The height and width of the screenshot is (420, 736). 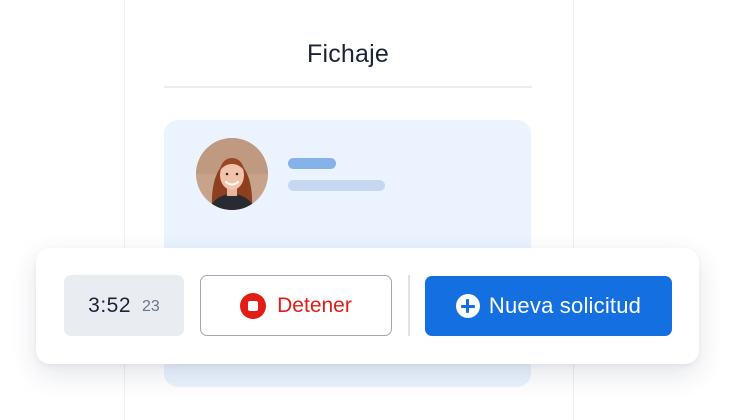 I want to click on page-title: Fichaje, so click(x=348, y=54).